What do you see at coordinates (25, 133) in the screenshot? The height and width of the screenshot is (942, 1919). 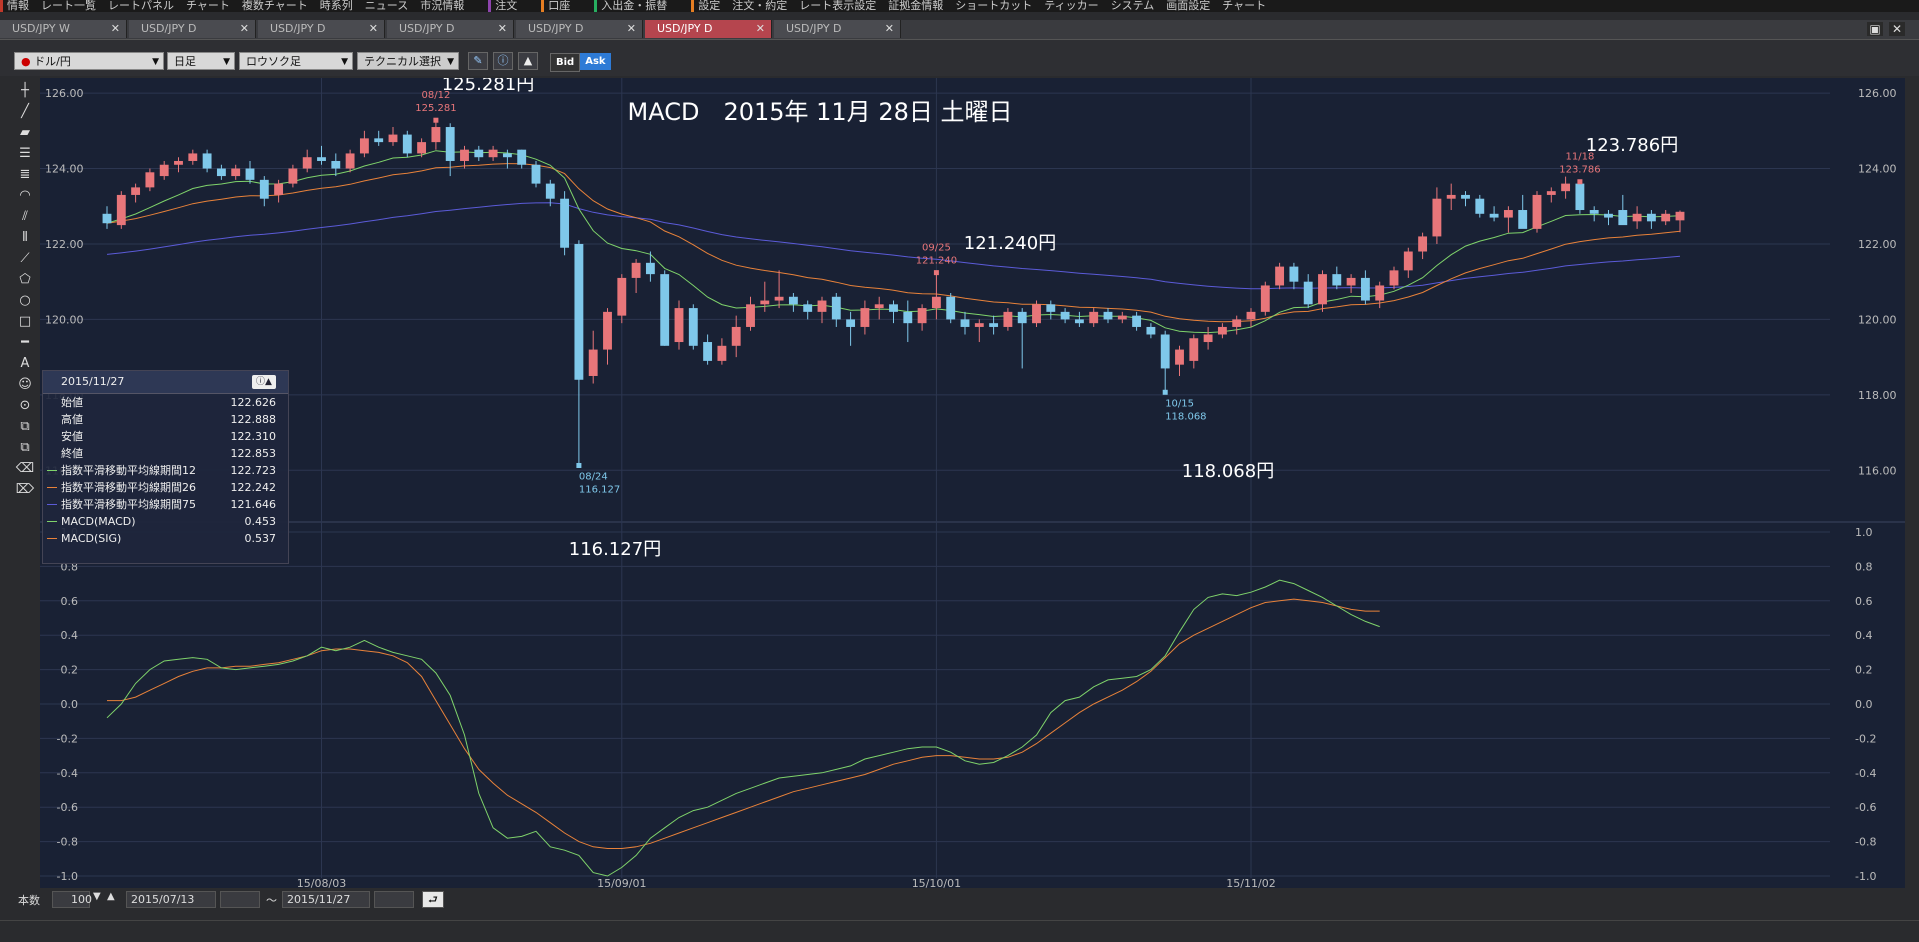 I see `ruler-icon: ▰` at bounding box center [25, 133].